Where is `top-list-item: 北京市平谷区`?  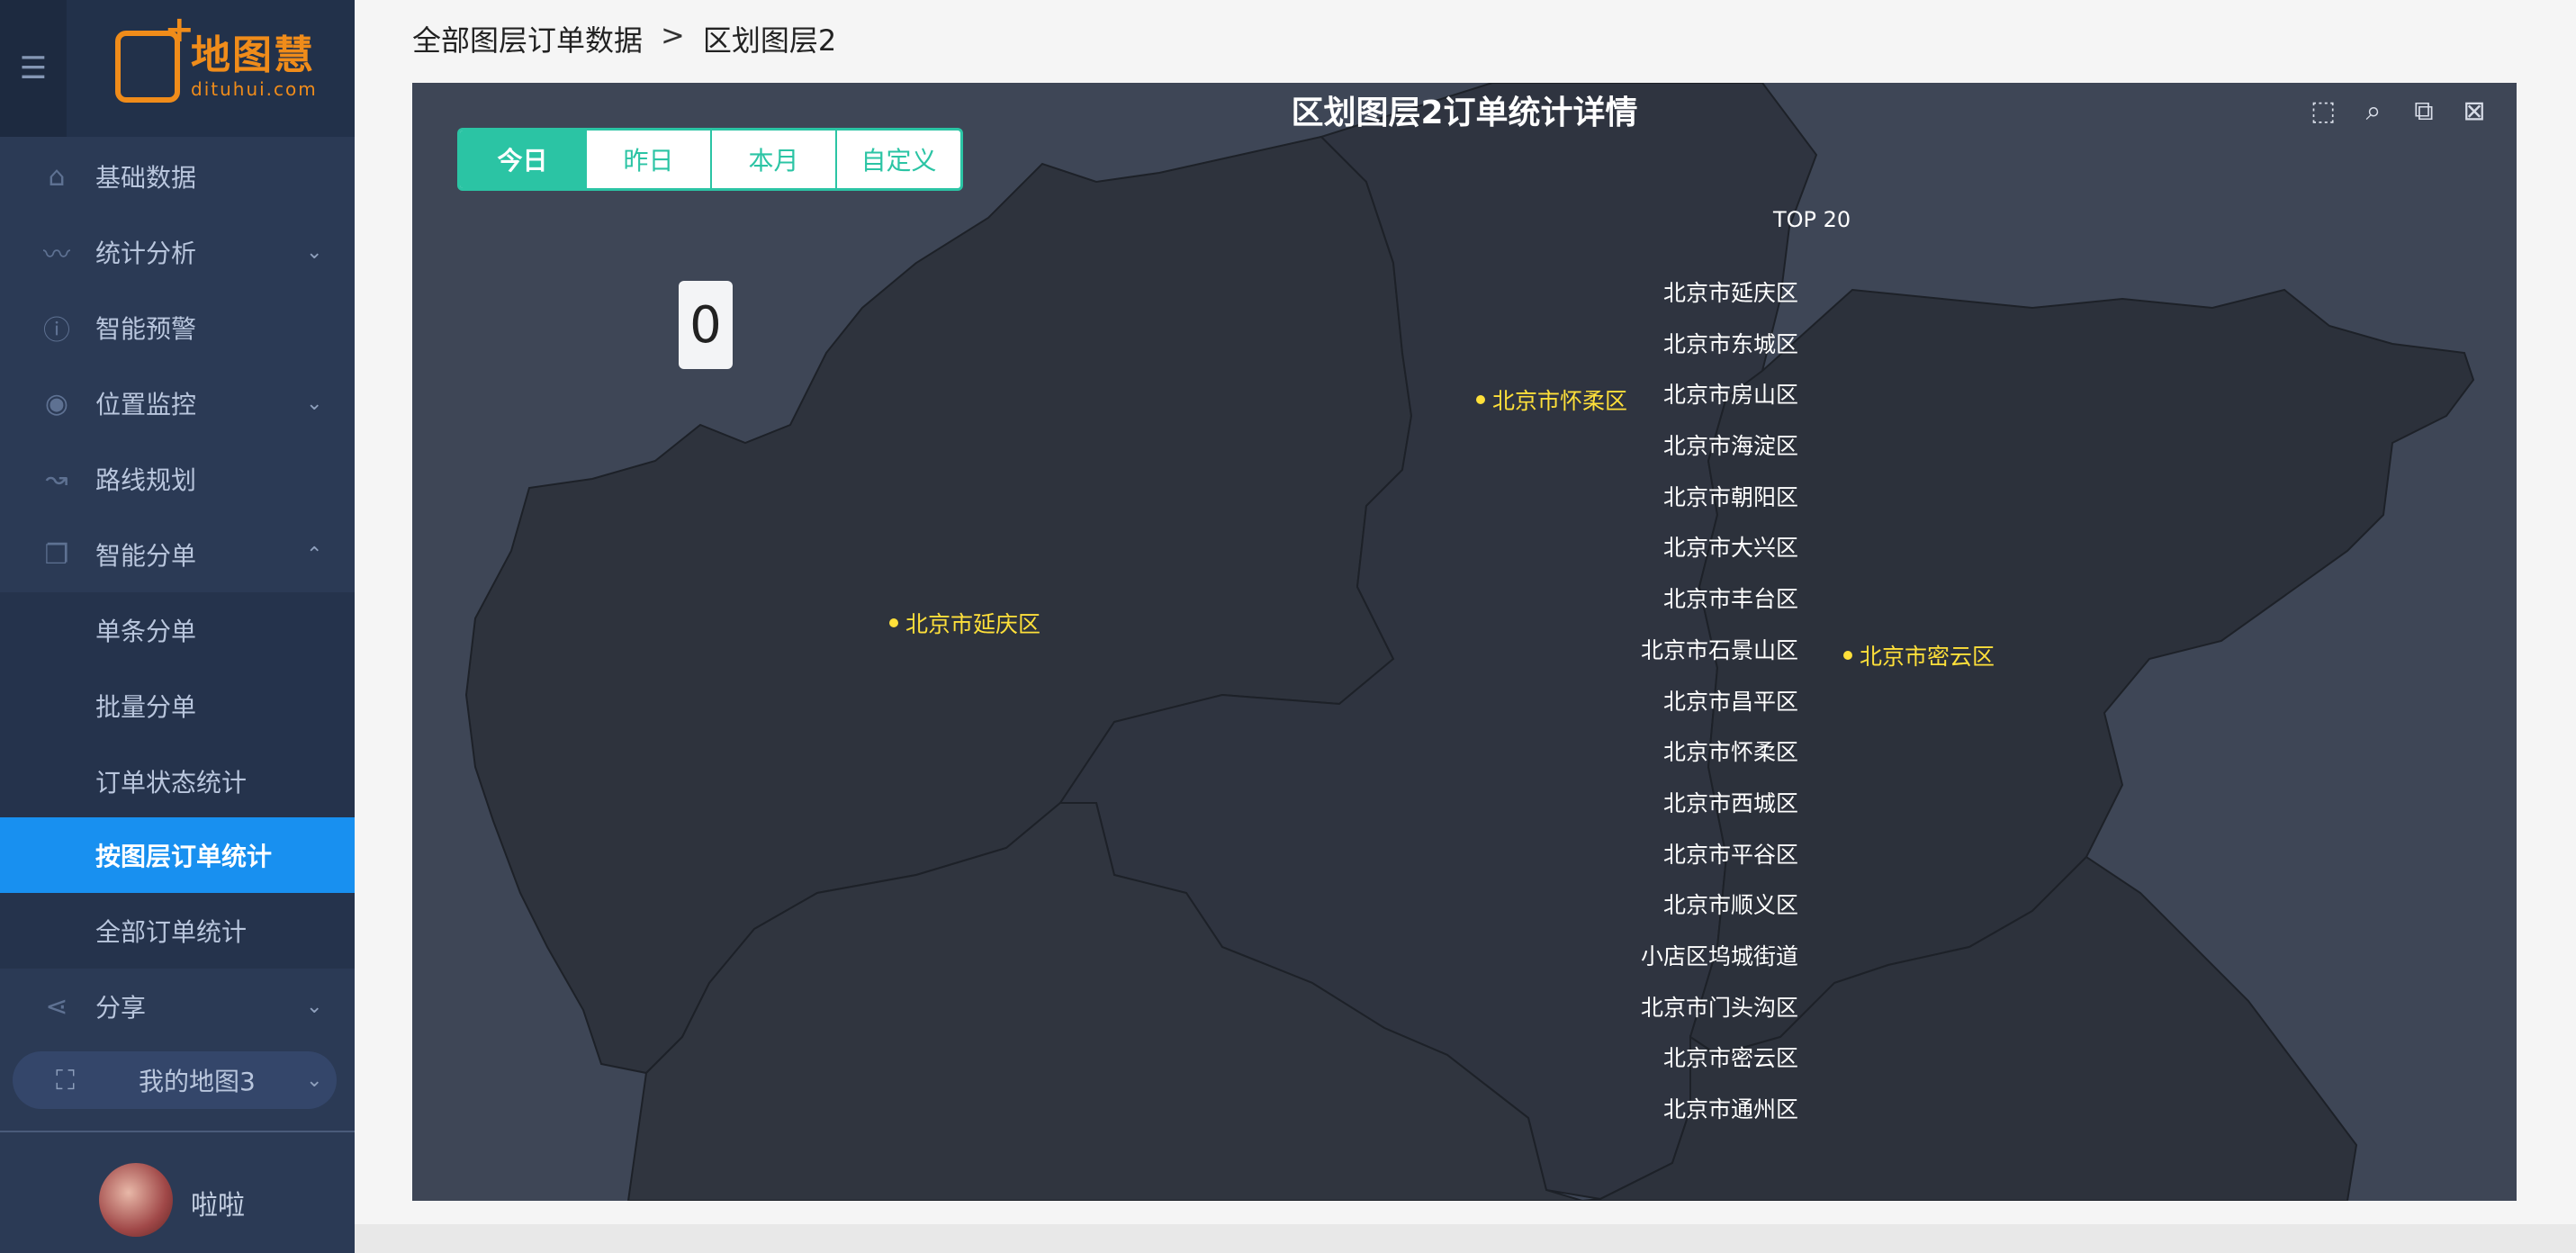
top-list-item: 北京市平谷区 is located at coordinates (1730, 855).